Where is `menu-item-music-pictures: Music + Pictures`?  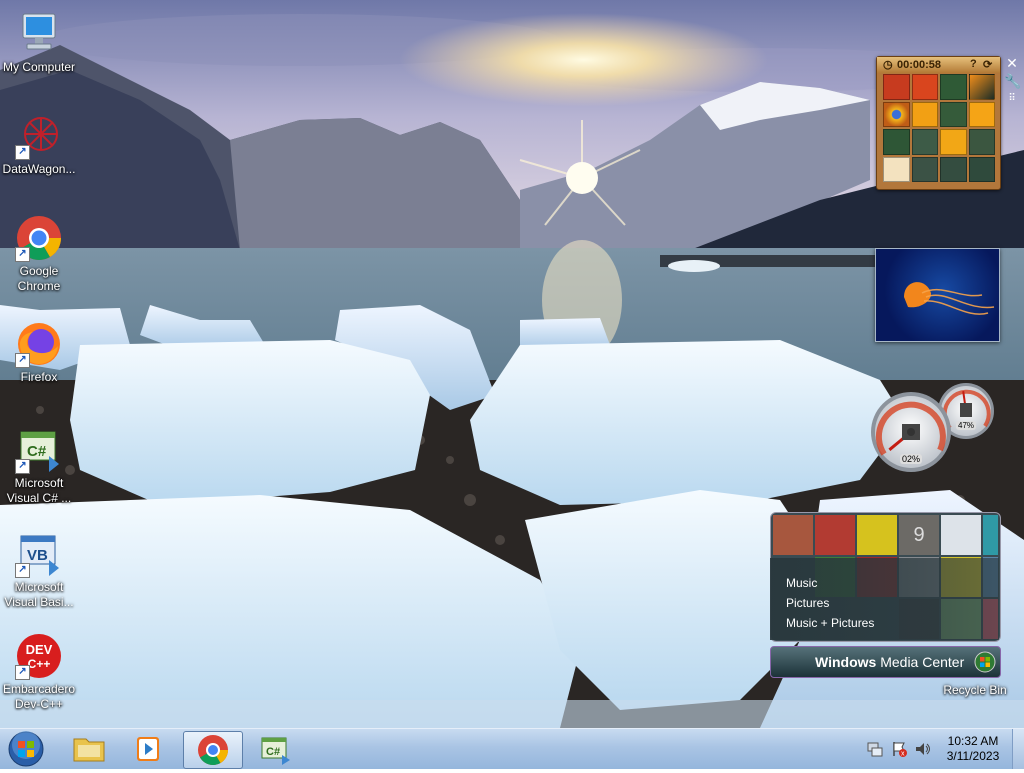
menu-item-music-pictures: Music + Pictures is located at coordinates (830, 623).